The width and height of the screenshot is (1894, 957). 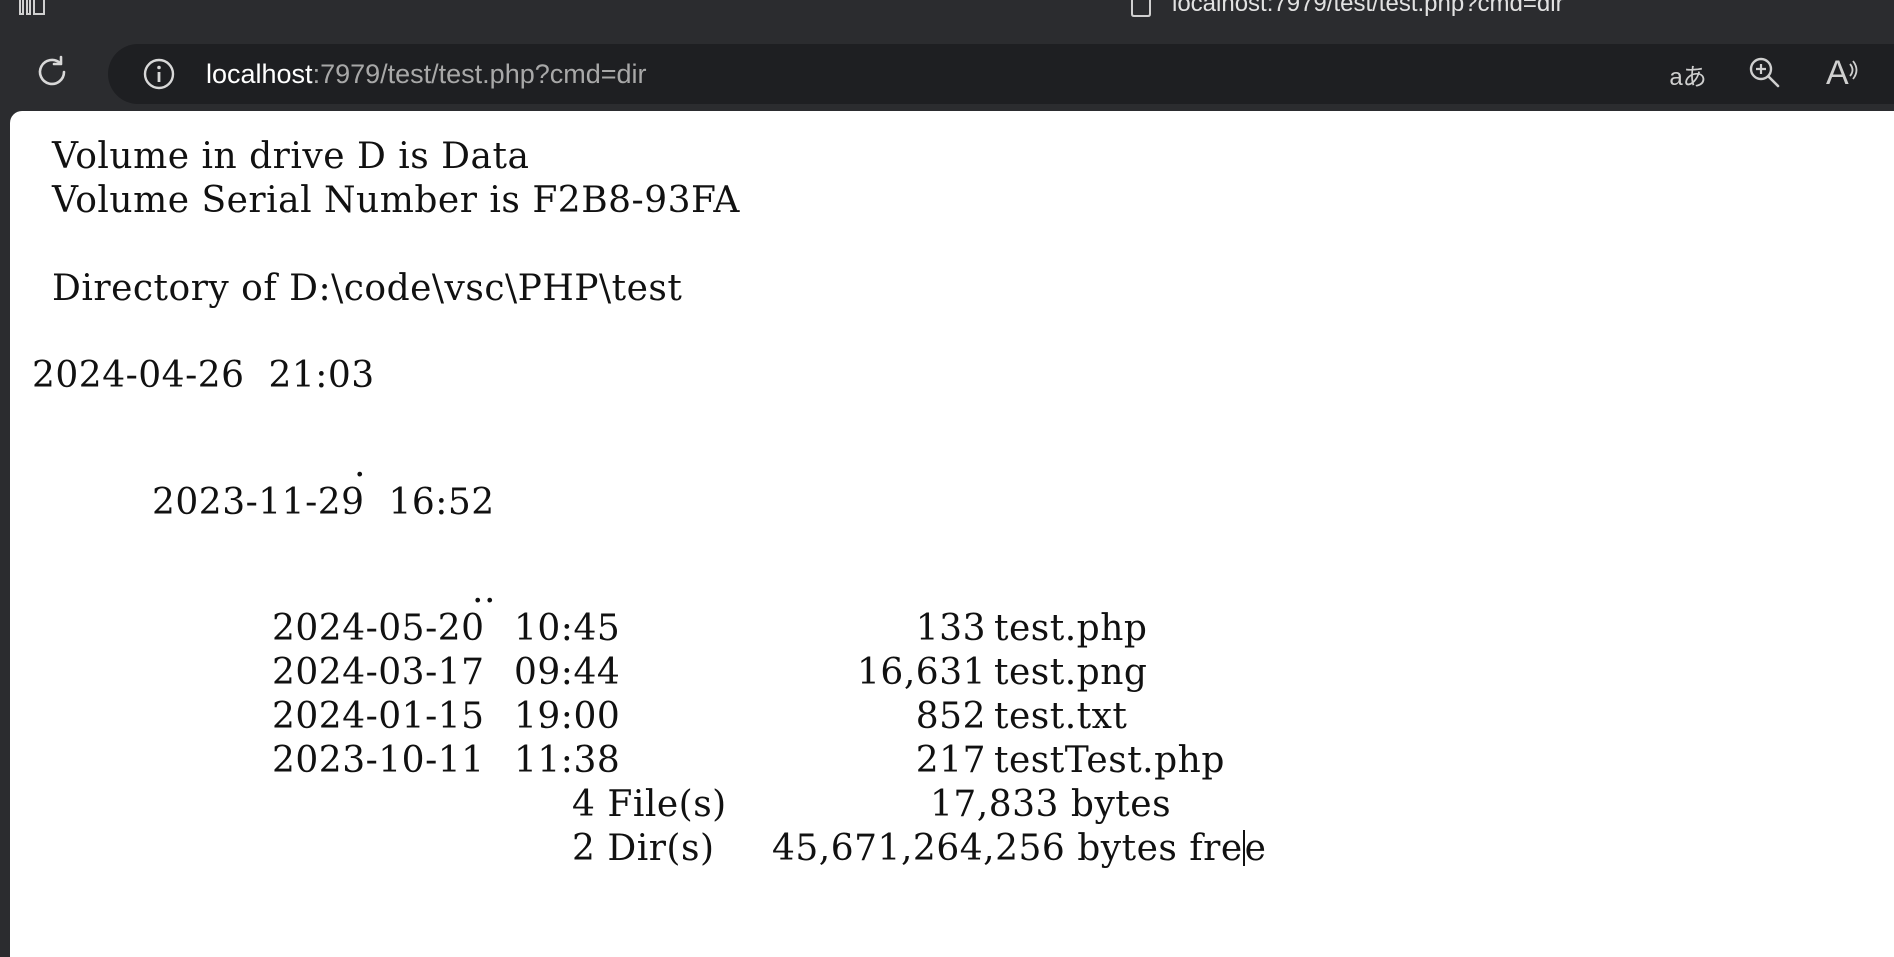 I want to click on url-host: localhost, so click(x=259, y=74).